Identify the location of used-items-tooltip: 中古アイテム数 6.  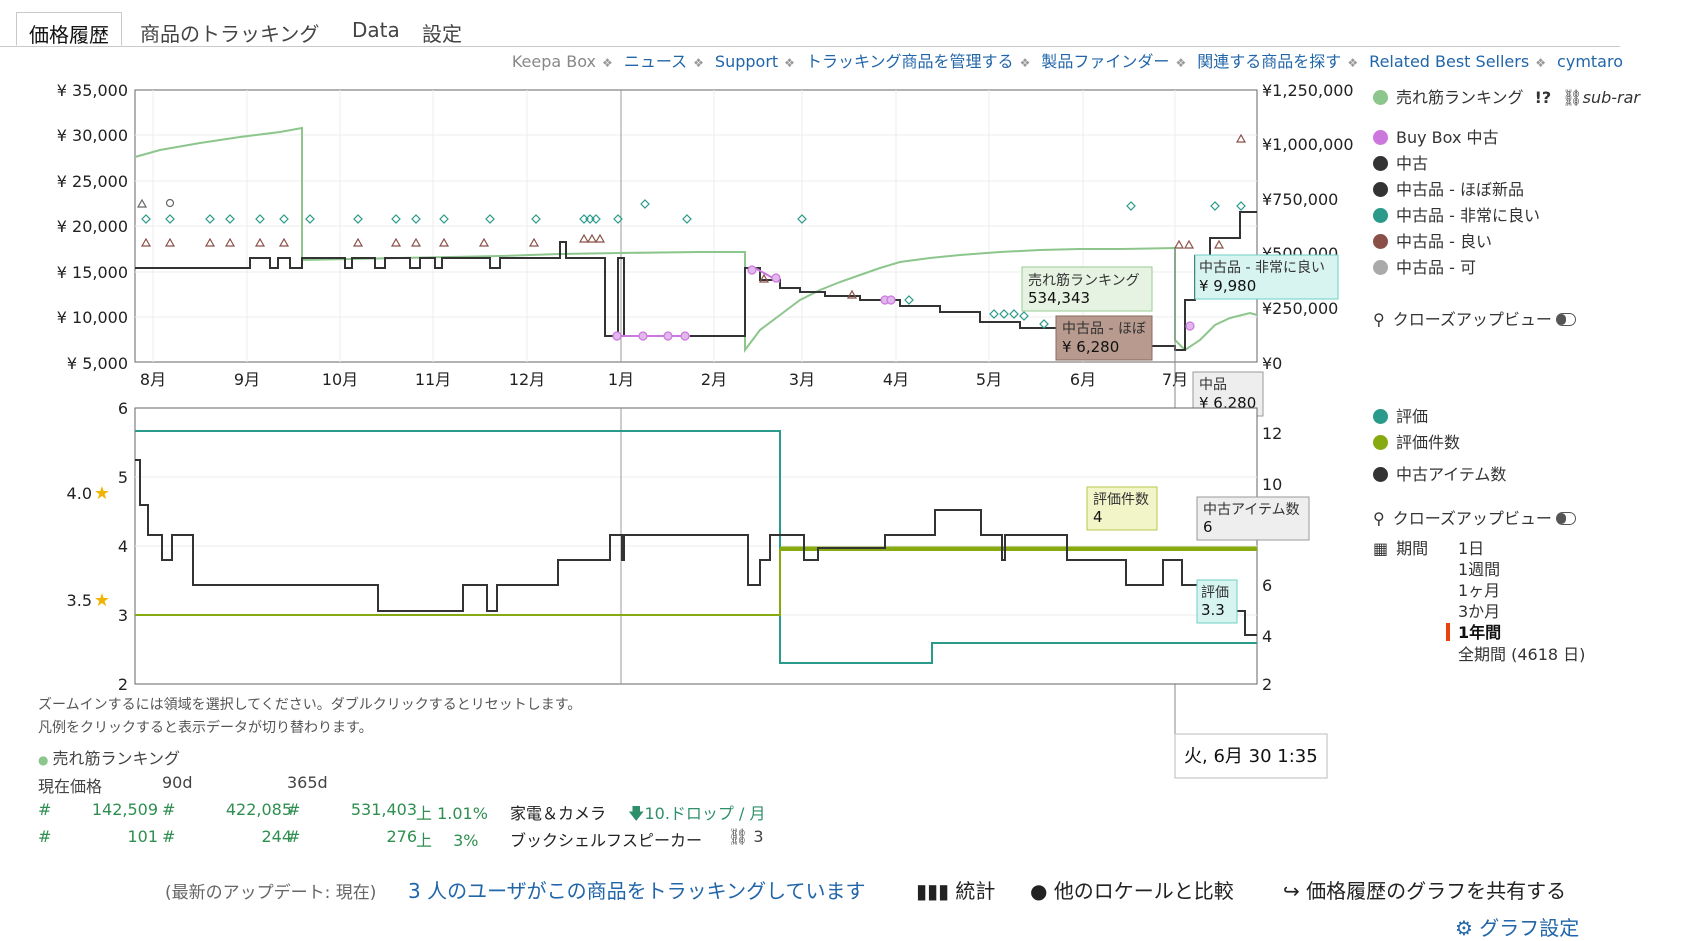
(1253, 518).